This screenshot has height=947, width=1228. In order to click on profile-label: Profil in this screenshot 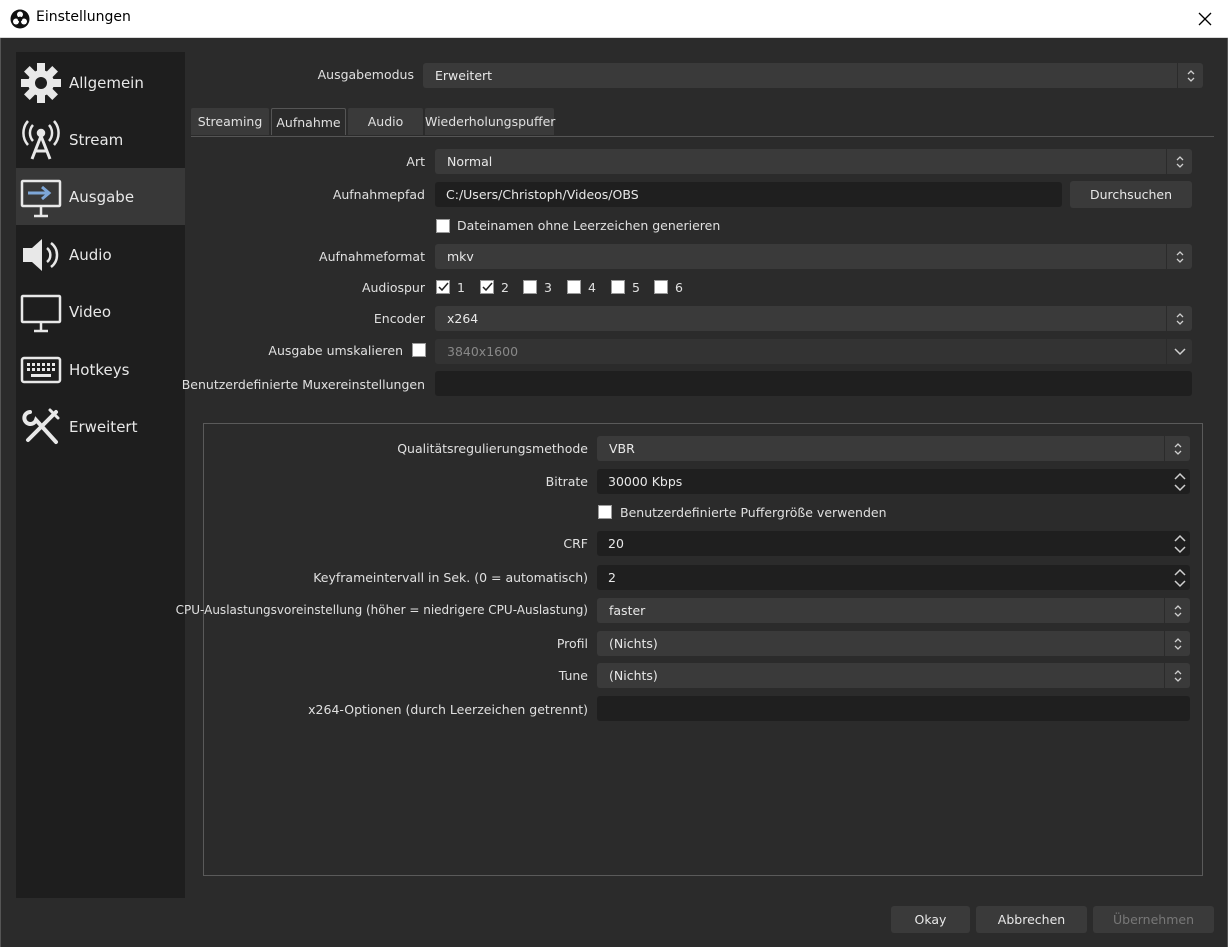, I will do `click(572, 643)`.